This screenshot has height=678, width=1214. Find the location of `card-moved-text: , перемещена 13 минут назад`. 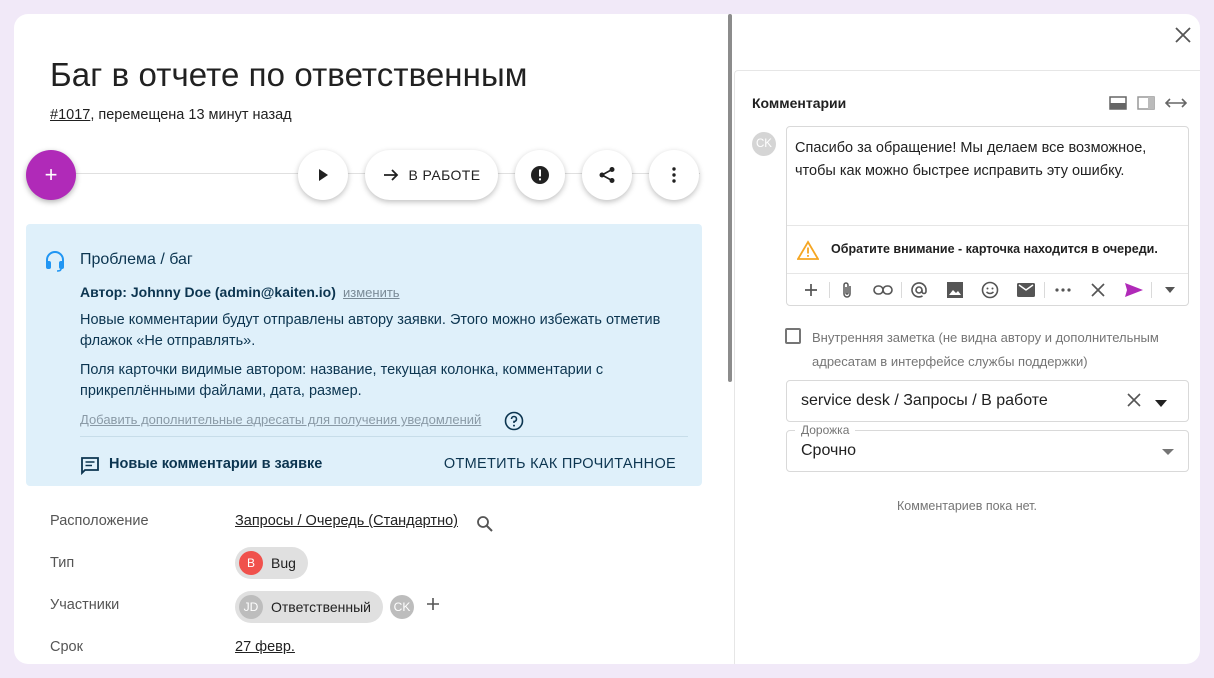

card-moved-text: , перемещена 13 минут назад is located at coordinates (191, 115).